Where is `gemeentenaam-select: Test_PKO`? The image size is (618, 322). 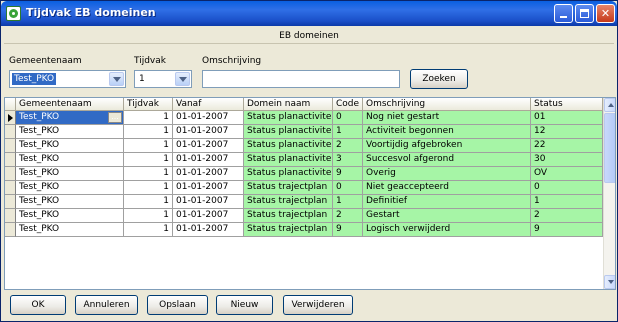
gemeentenaam-select: Test_PKO is located at coordinates (67, 79).